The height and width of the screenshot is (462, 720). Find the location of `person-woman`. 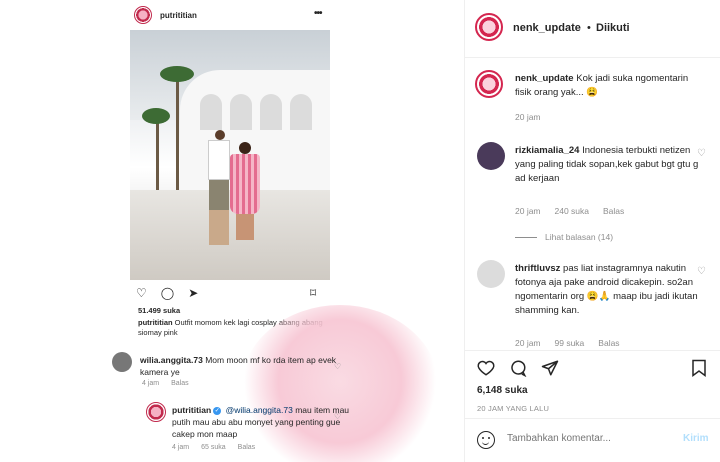

person-woman is located at coordinates (245, 197).